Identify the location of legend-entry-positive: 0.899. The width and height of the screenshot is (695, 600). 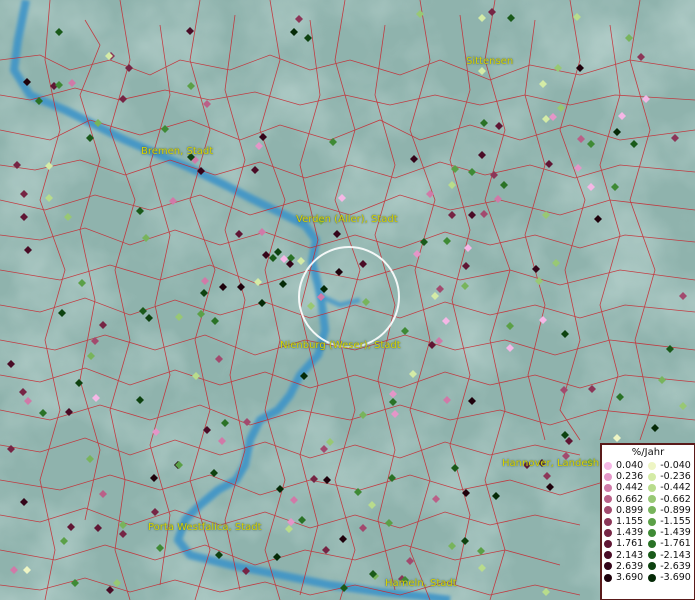
(623, 510).